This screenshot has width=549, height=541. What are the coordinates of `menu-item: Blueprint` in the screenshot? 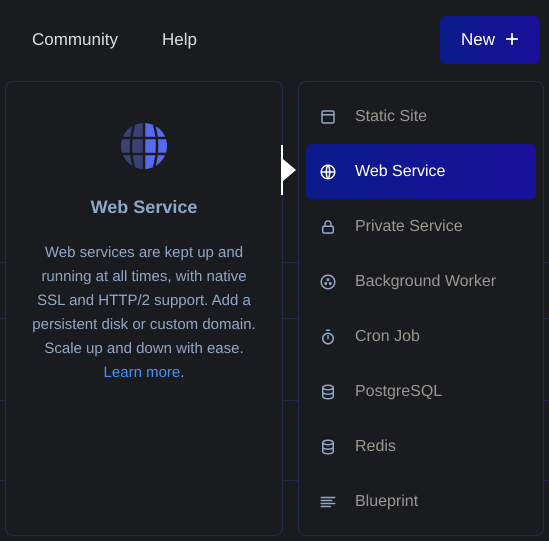 It's located at (421, 501).